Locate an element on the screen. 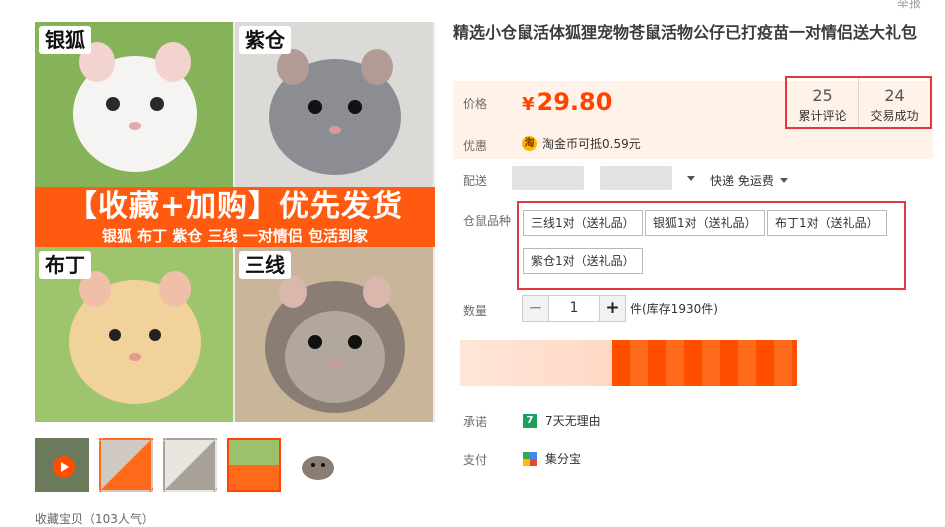 Image resolution: width=945 pixels, height=527 pixels. price-value: ¥29.80 is located at coordinates (567, 102).